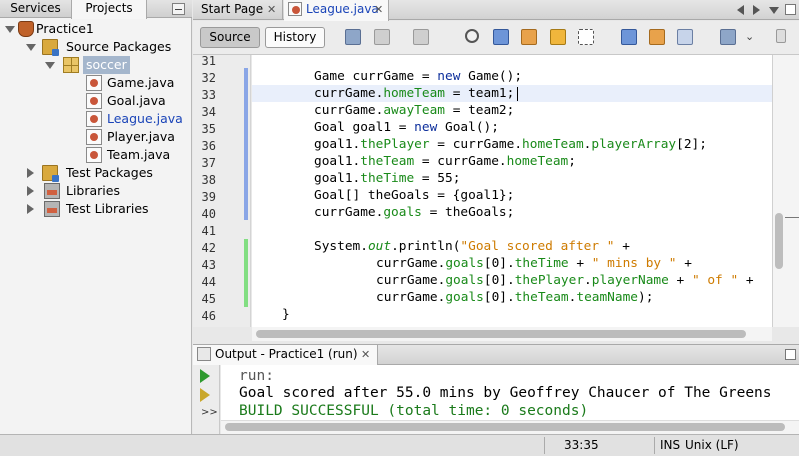 Image resolution: width=799 pixels, height=456 pixels. What do you see at coordinates (586, 37) in the screenshot?
I see `toggle-rect-selection-icon` at bounding box center [586, 37].